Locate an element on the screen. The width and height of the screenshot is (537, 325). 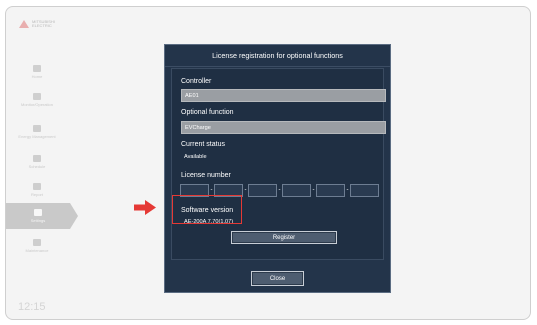
software-version-highlight is located at coordinates (207, 209).